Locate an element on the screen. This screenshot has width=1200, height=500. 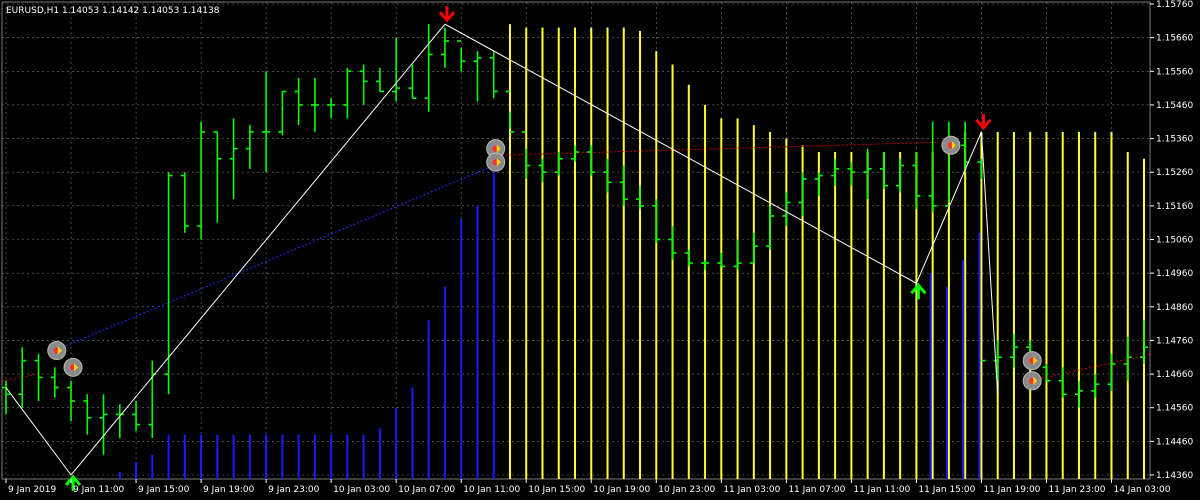
y-tick-label: 1.15760 is located at coordinates (1174, 5).